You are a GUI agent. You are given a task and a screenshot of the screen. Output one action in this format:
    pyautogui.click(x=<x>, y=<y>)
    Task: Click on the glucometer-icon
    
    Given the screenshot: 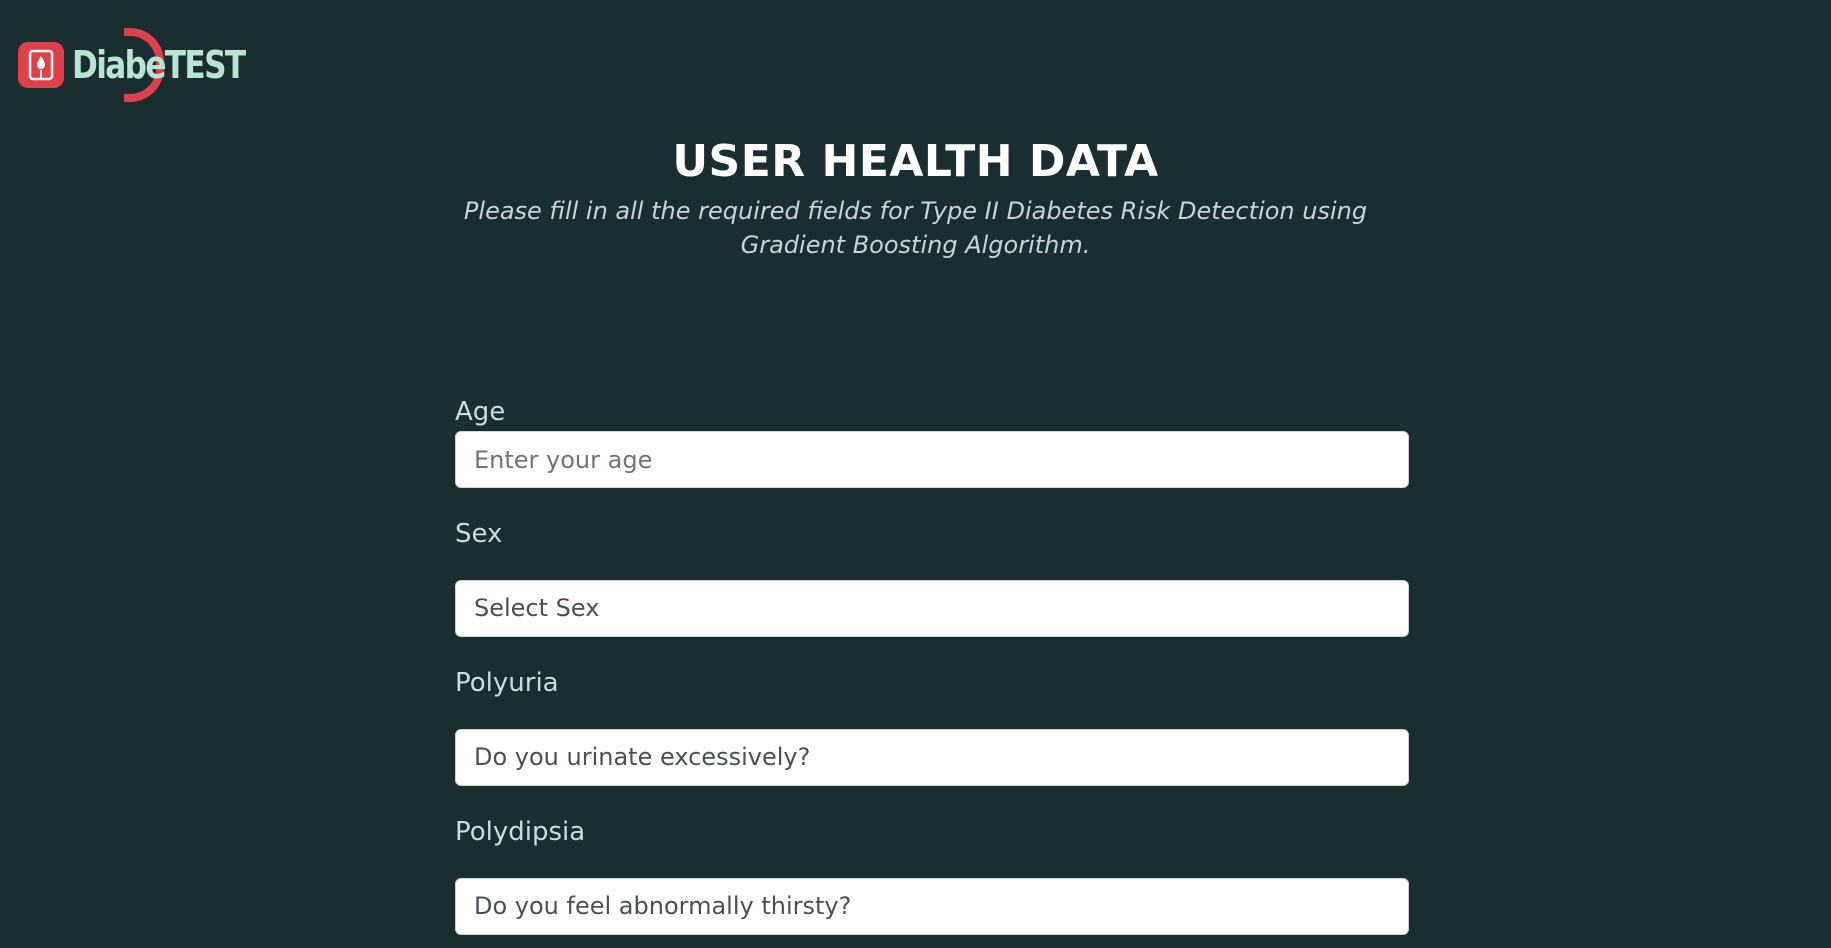 What is the action you would take?
    pyautogui.click(x=41, y=65)
    